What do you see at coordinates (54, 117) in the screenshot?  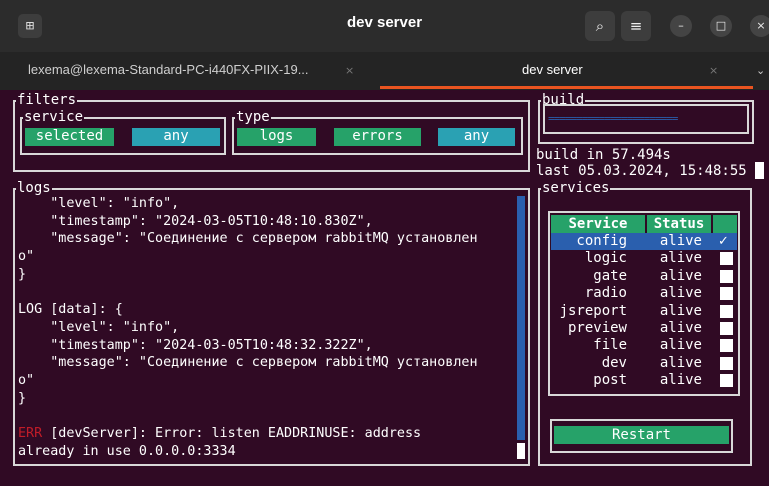 I see `service-filter-title: service` at bounding box center [54, 117].